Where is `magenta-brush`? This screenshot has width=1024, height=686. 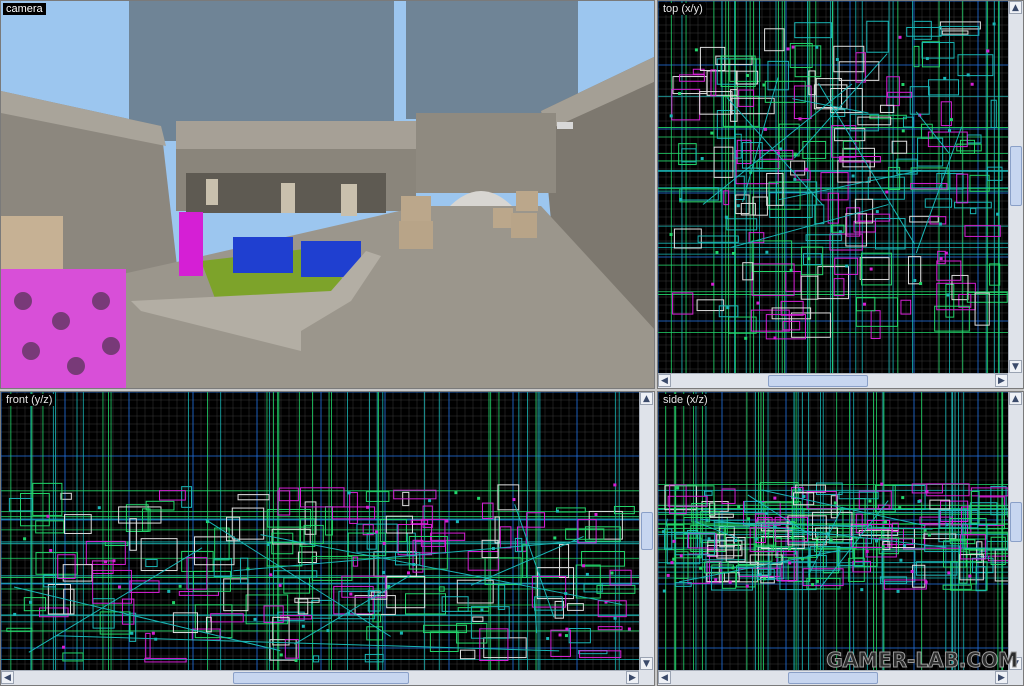
magenta-brush is located at coordinates (191, 244).